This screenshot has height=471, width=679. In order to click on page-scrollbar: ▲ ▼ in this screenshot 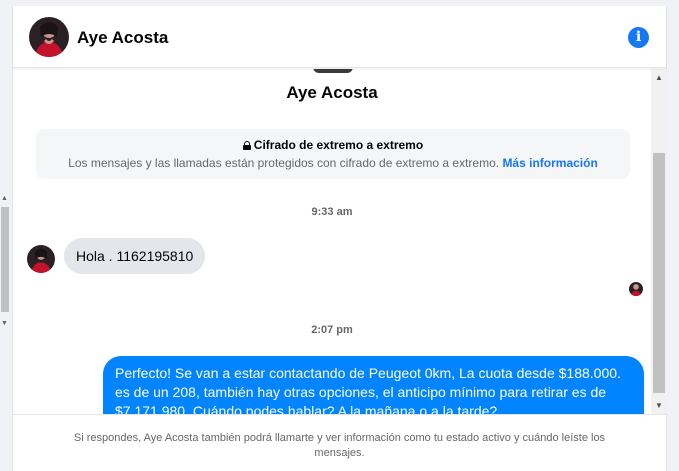, I will do `click(5, 265)`.